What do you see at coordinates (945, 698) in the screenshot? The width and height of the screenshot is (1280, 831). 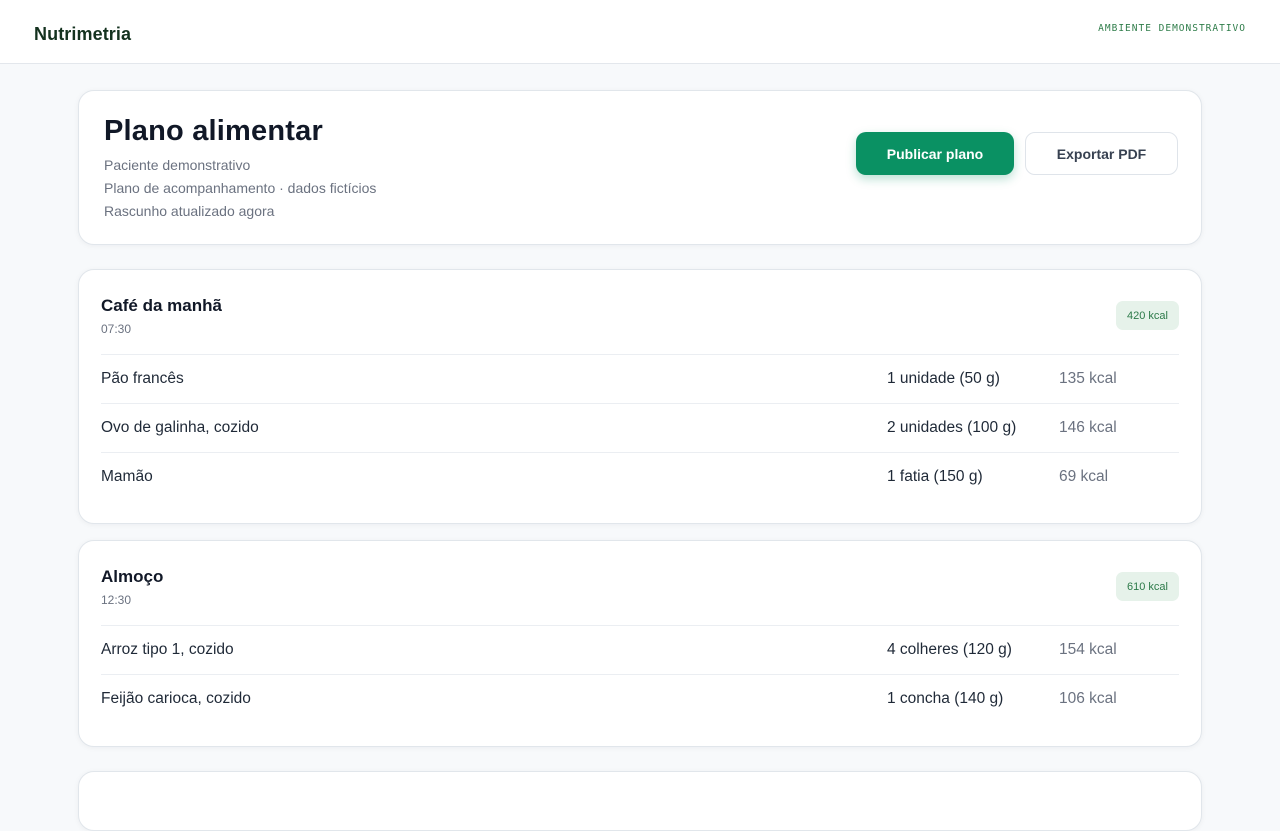 I see `food-quantity: 1 concha (140 g)` at bounding box center [945, 698].